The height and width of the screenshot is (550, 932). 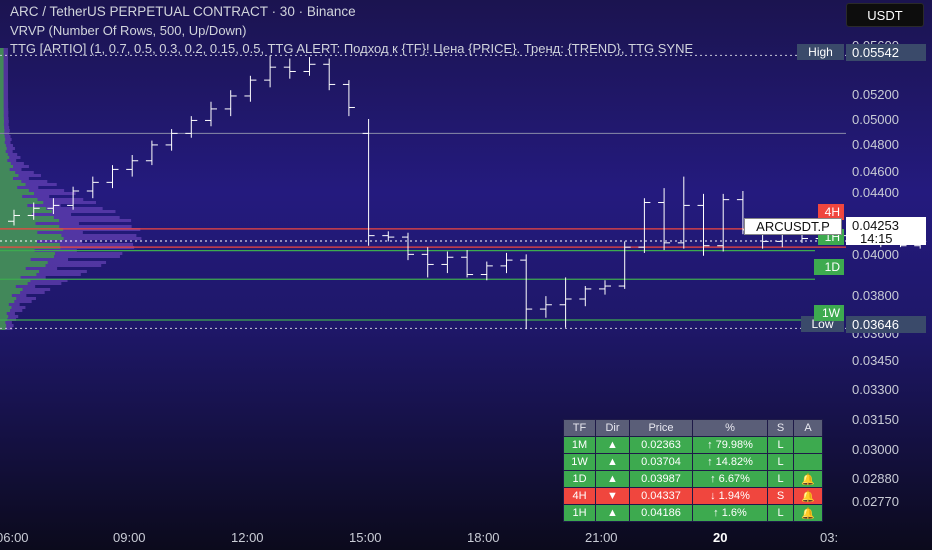 What do you see at coordinates (780, 428) in the screenshot?
I see `header-s: S` at bounding box center [780, 428].